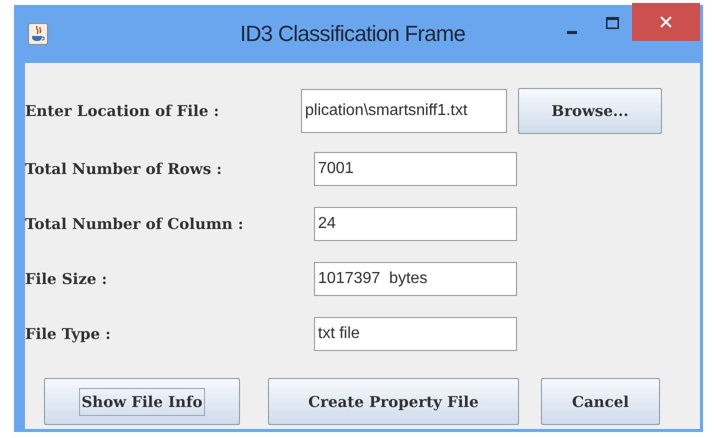 This screenshot has width=715, height=438. What do you see at coordinates (66, 279) in the screenshot?
I see `field-label: File Size :` at bounding box center [66, 279].